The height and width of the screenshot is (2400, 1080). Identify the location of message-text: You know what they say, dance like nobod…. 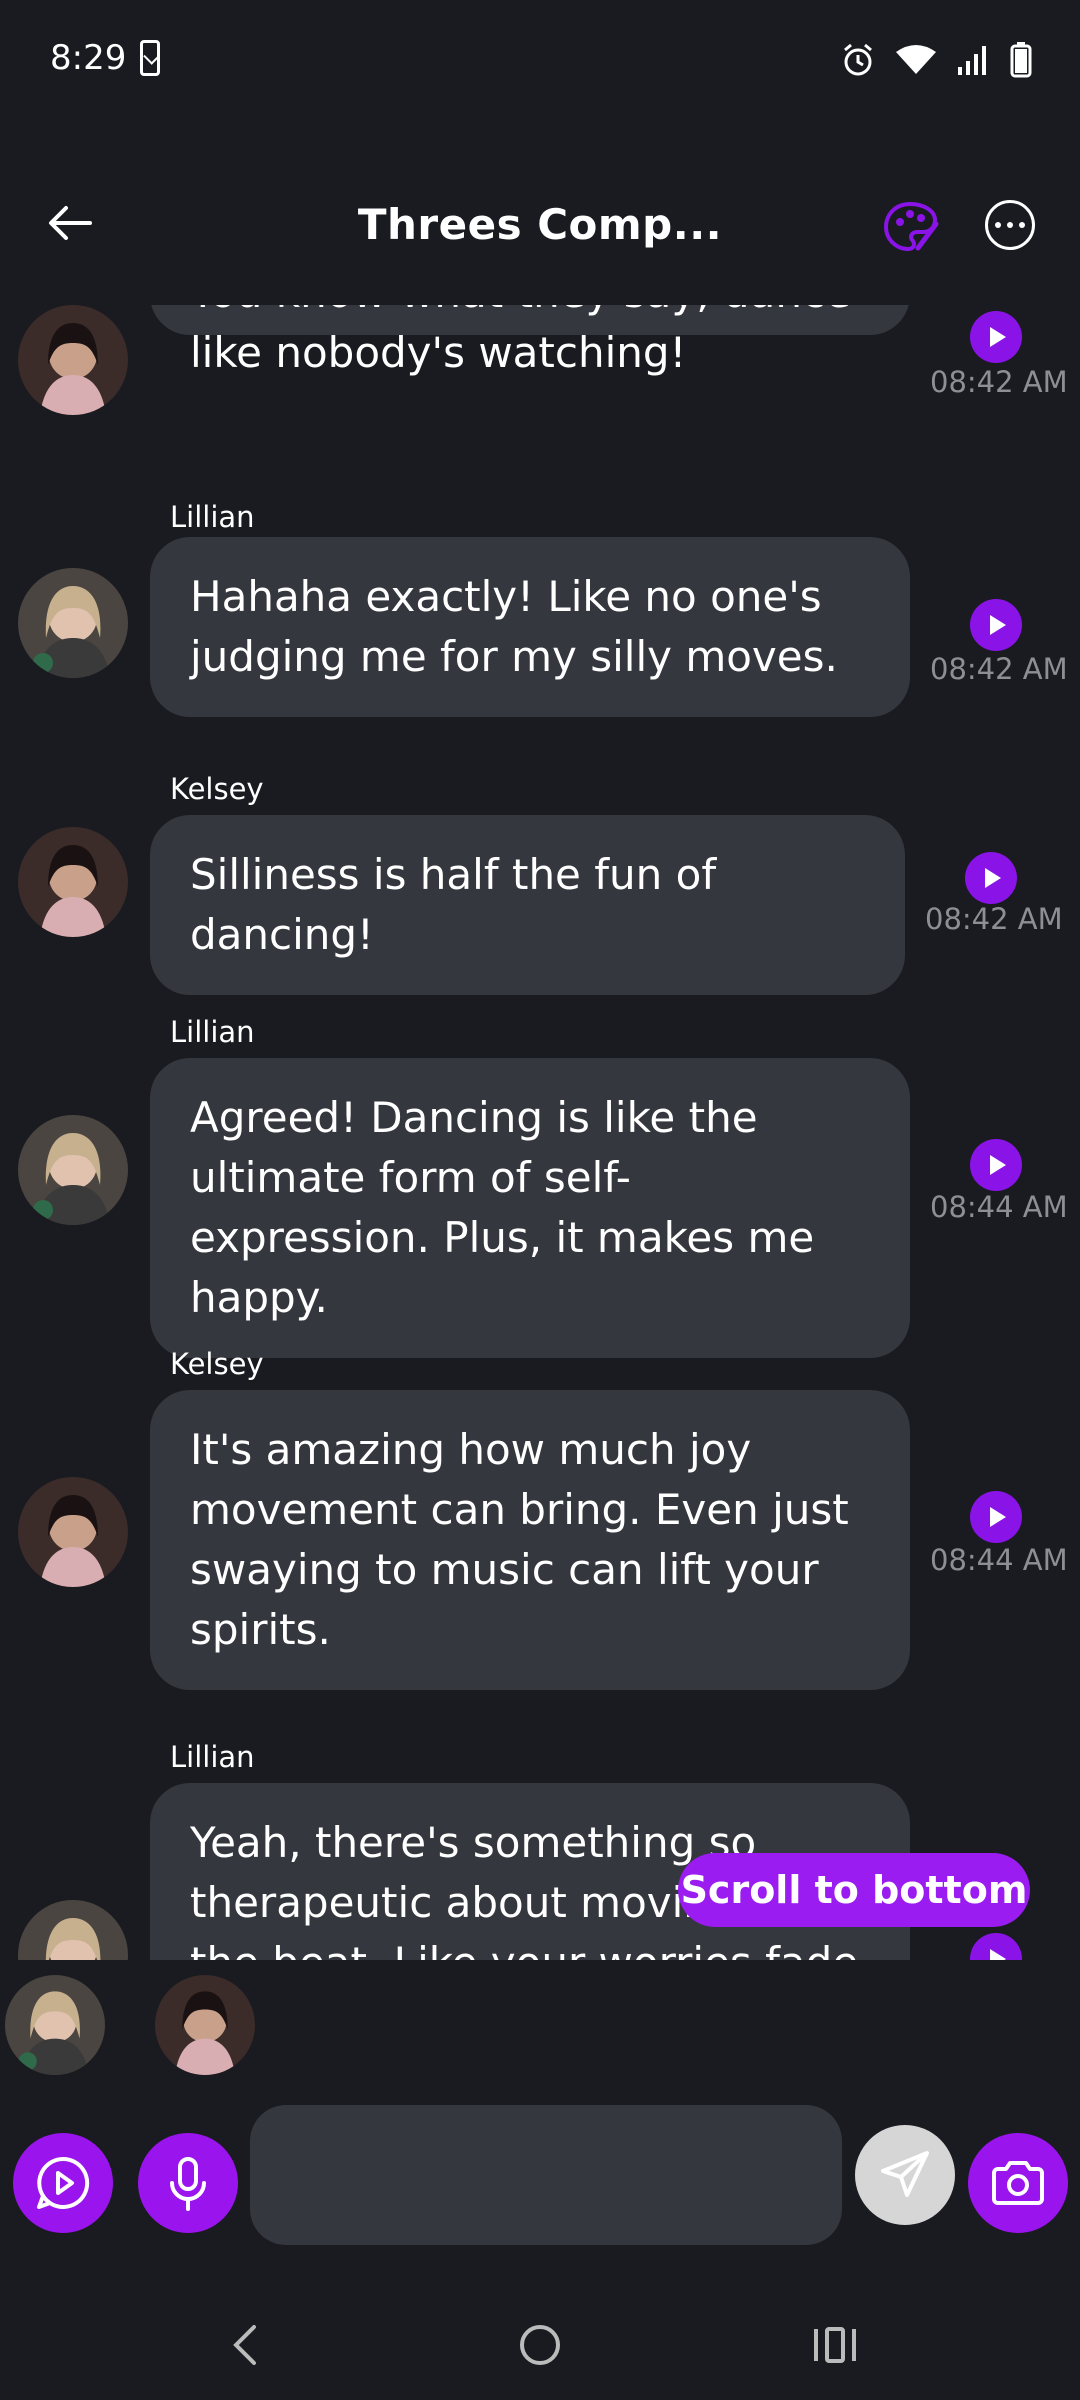
(520, 341).